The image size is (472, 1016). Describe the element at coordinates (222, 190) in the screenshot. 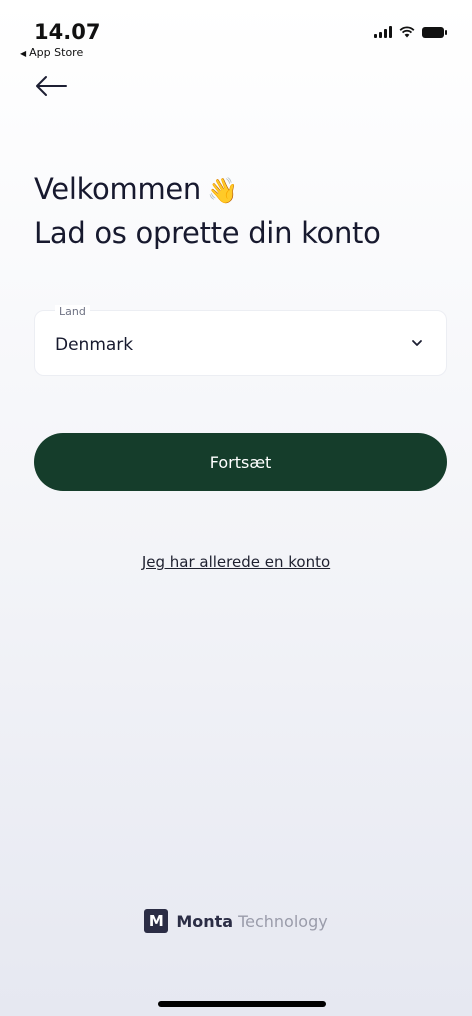

I see `waving-hand-icon: 👋` at that location.